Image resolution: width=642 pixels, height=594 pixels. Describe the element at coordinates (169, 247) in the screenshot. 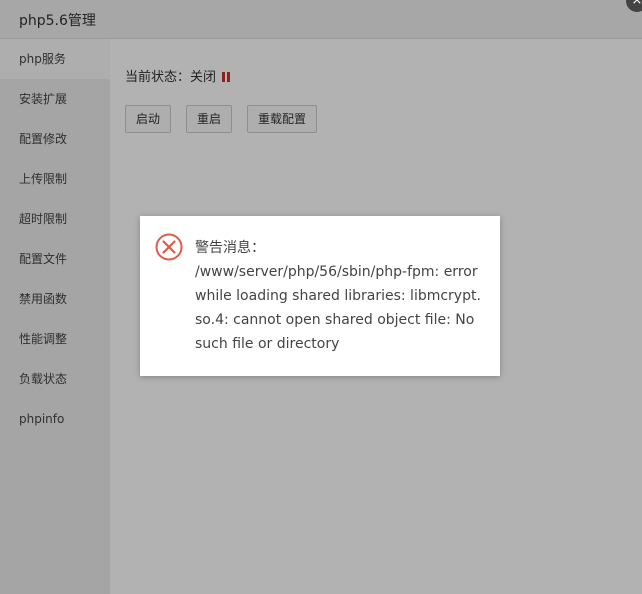

I see `error-circle-icon` at that location.